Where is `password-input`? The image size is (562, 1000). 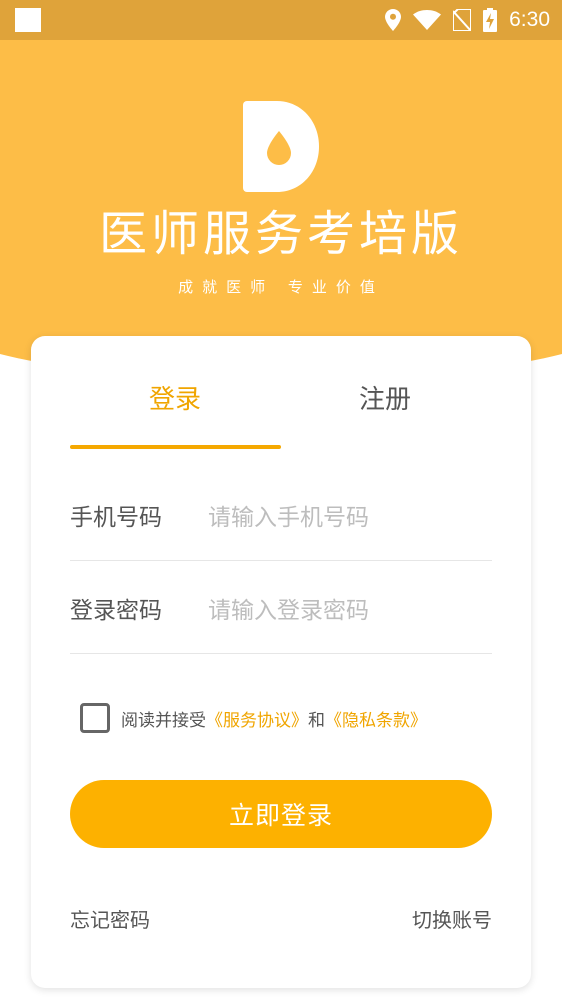
password-input is located at coordinates (348, 611).